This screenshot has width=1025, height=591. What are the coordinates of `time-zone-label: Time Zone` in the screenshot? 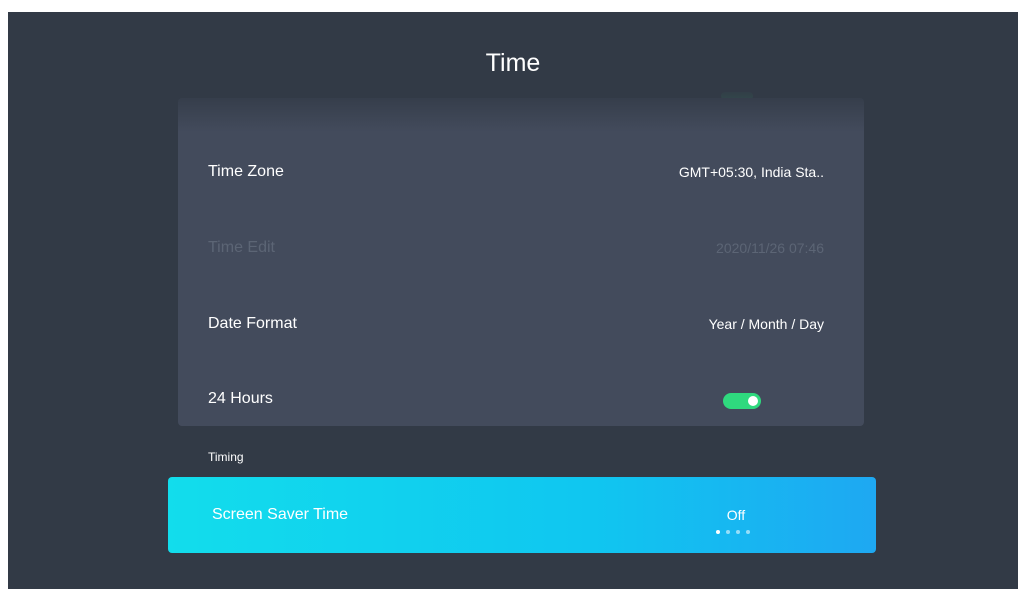 It's located at (246, 171).